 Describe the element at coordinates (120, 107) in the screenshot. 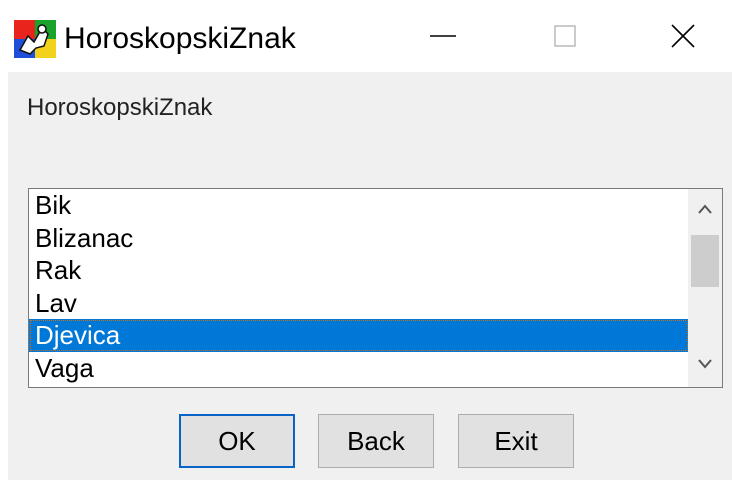

I see `dialog-caption: HoroskopskiZnak` at that location.